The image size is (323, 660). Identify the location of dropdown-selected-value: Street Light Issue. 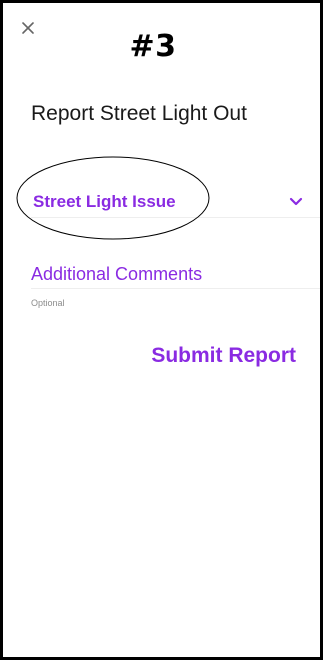
(104, 201).